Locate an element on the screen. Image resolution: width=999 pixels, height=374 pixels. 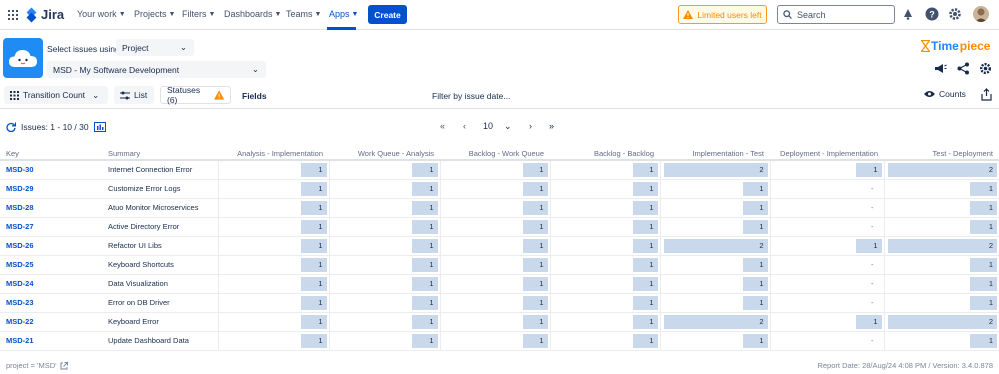
active-nav-indicator is located at coordinates (341, 28).